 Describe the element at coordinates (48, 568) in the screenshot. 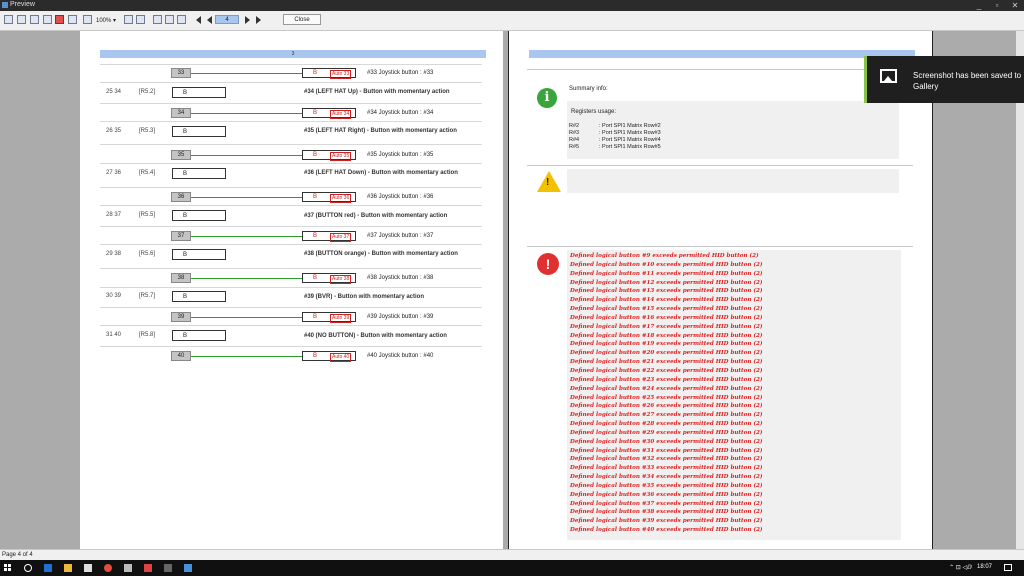

I see `edge-icon` at that location.